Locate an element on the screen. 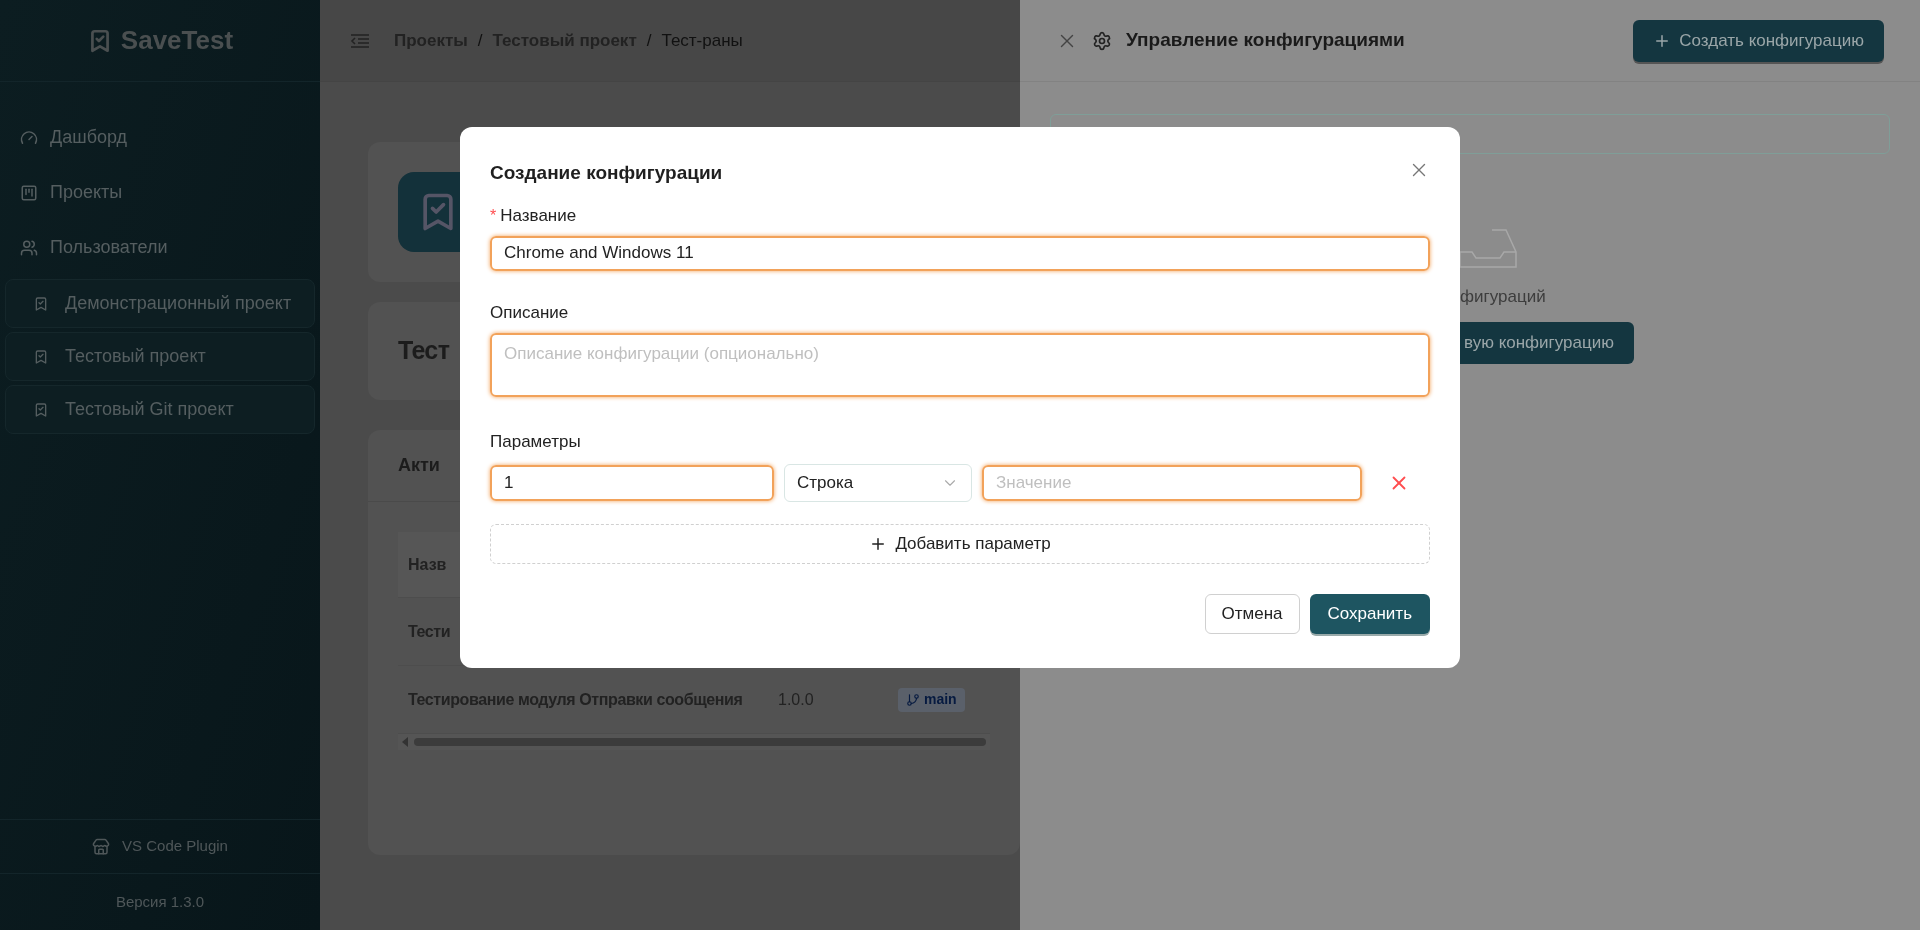  save-button: Сохранить is located at coordinates (1369, 614).